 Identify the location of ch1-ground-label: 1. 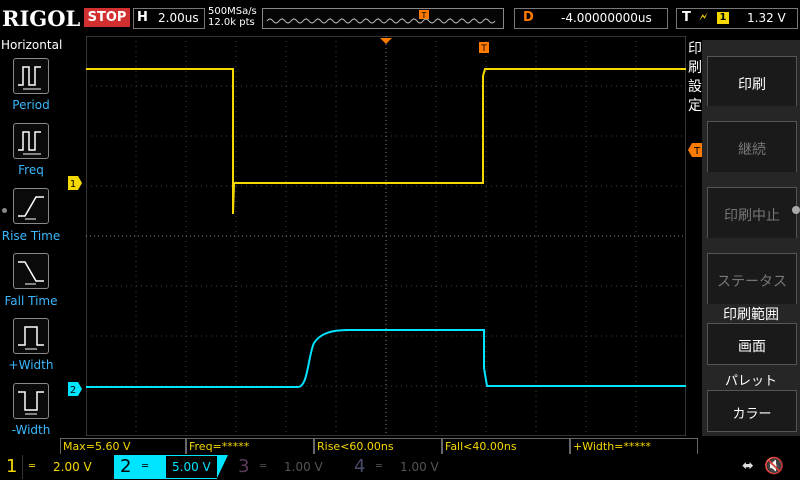
(73, 184).